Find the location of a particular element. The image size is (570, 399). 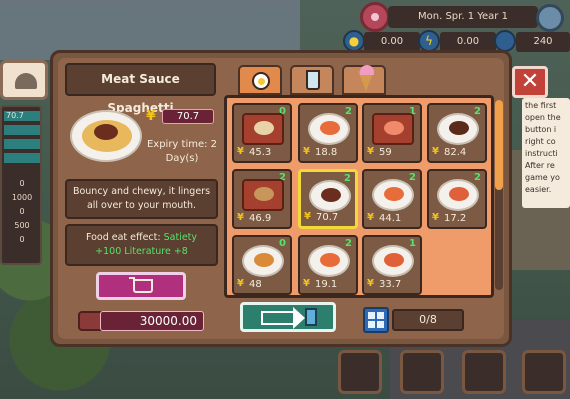

food-slot: 1 ¥59 is located at coordinates (392, 133).